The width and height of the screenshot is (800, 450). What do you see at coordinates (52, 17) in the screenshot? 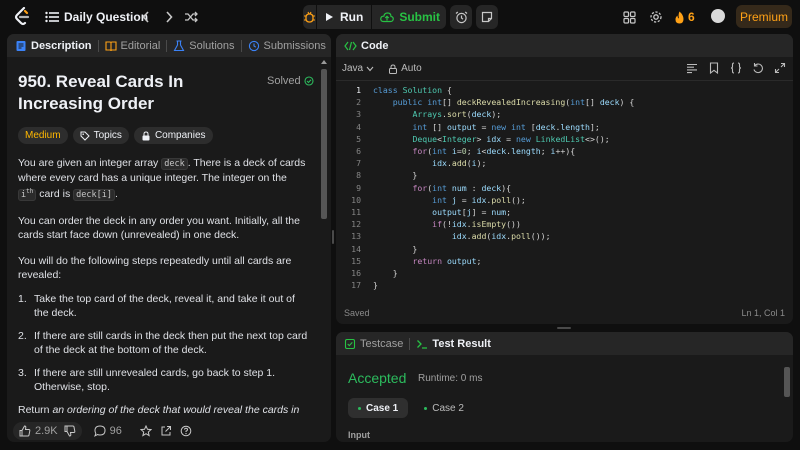
I see `problem-list-icon` at bounding box center [52, 17].